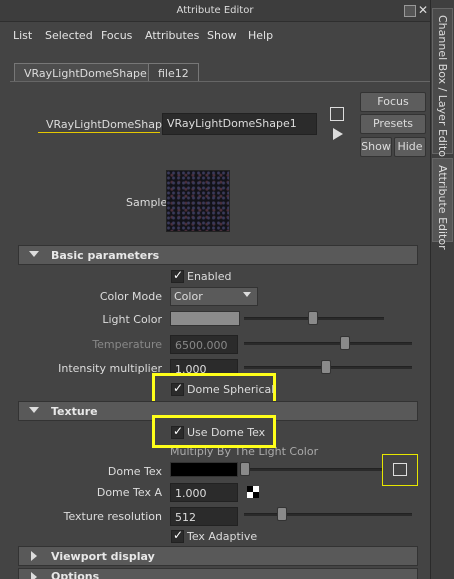 The width and height of the screenshot is (454, 579). I want to click on select-node-icon, so click(337, 114).